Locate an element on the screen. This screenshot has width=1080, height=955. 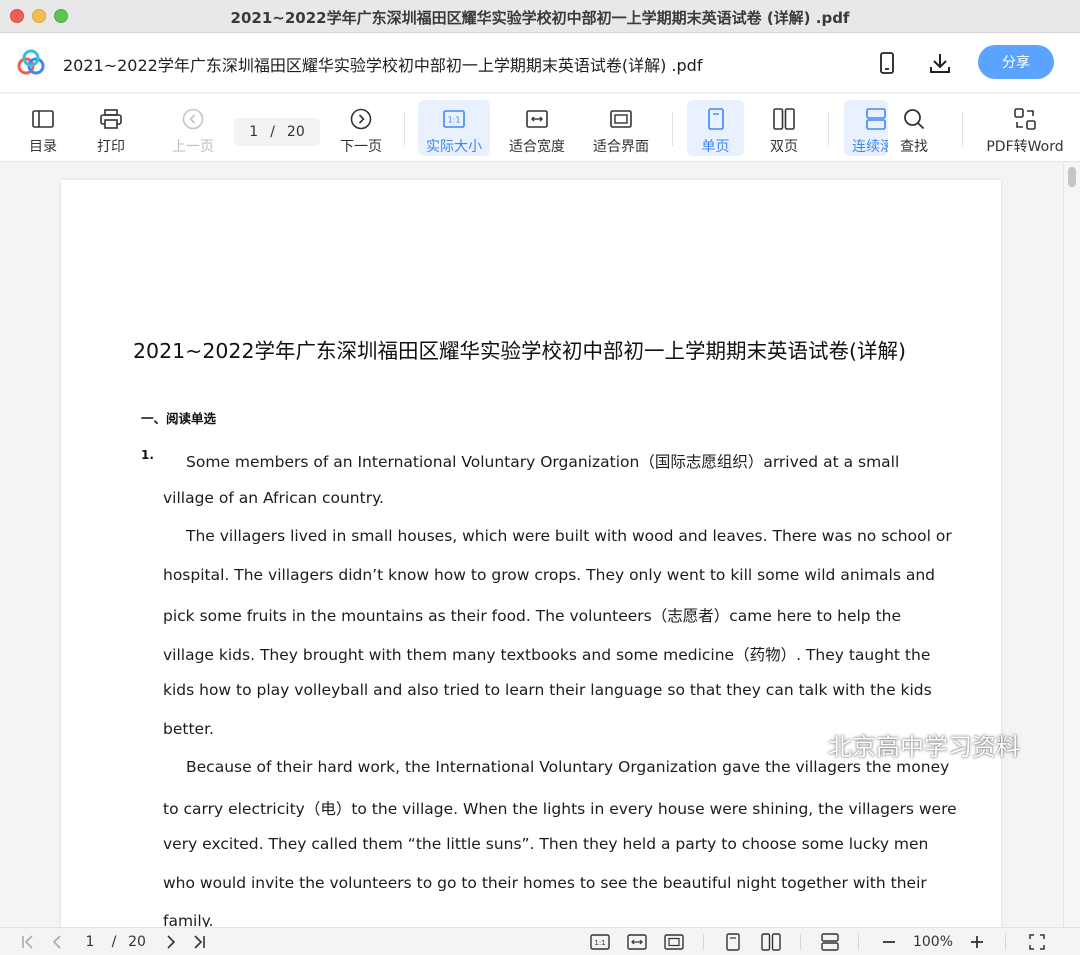
printer-icon is located at coordinates (111, 119).